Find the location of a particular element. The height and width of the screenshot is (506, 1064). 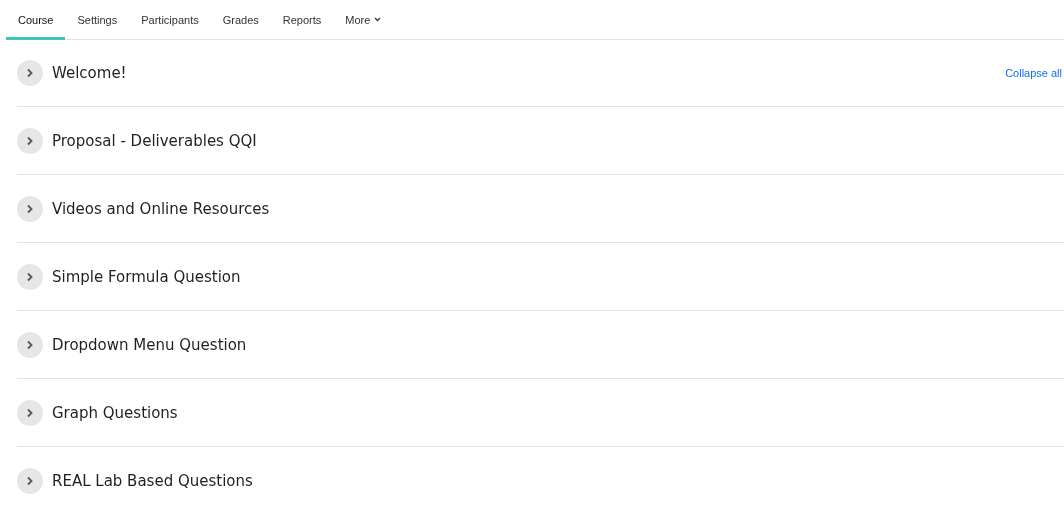

section-title: Simple Formula Question is located at coordinates (146, 276).